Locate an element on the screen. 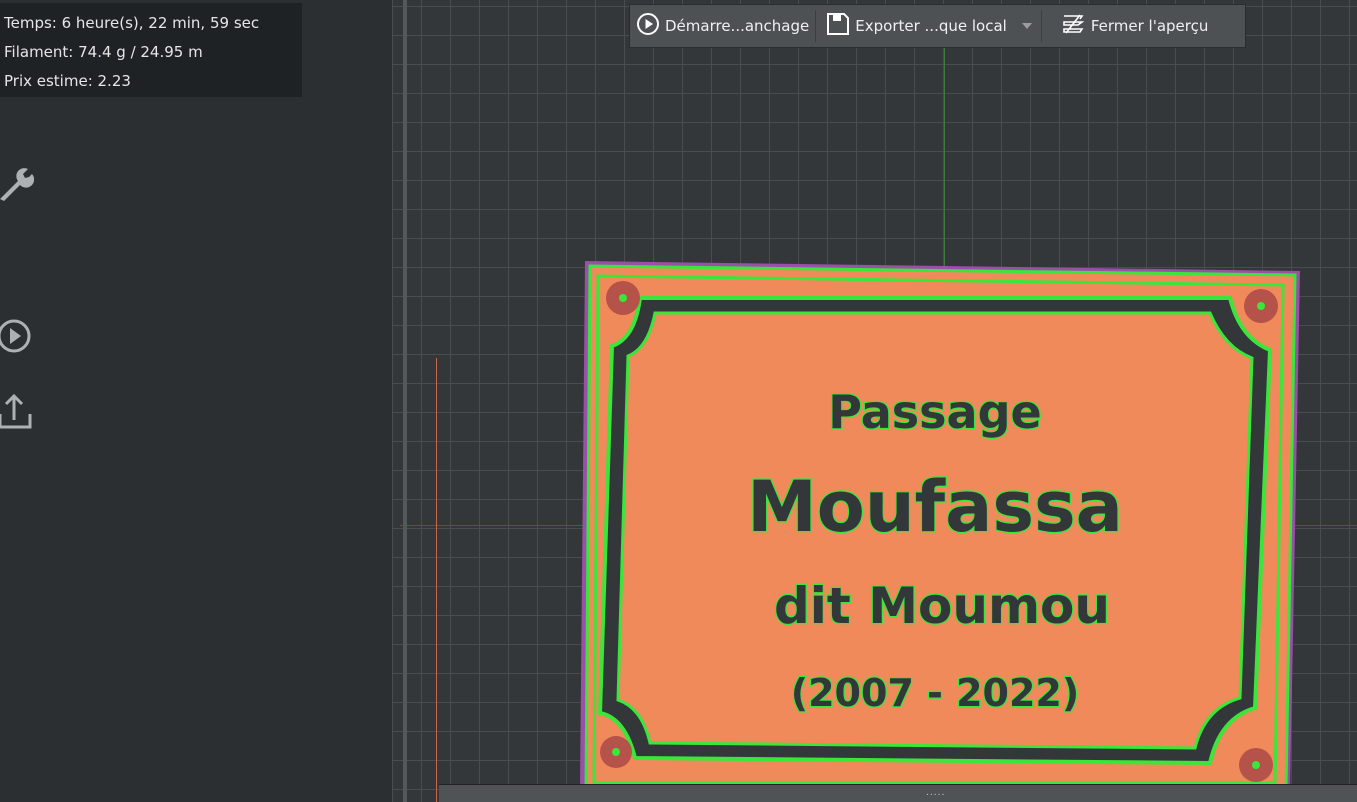 The image size is (1357, 802). filament-usage: Filament: 74.4 g / 24.95 m is located at coordinates (103, 52).